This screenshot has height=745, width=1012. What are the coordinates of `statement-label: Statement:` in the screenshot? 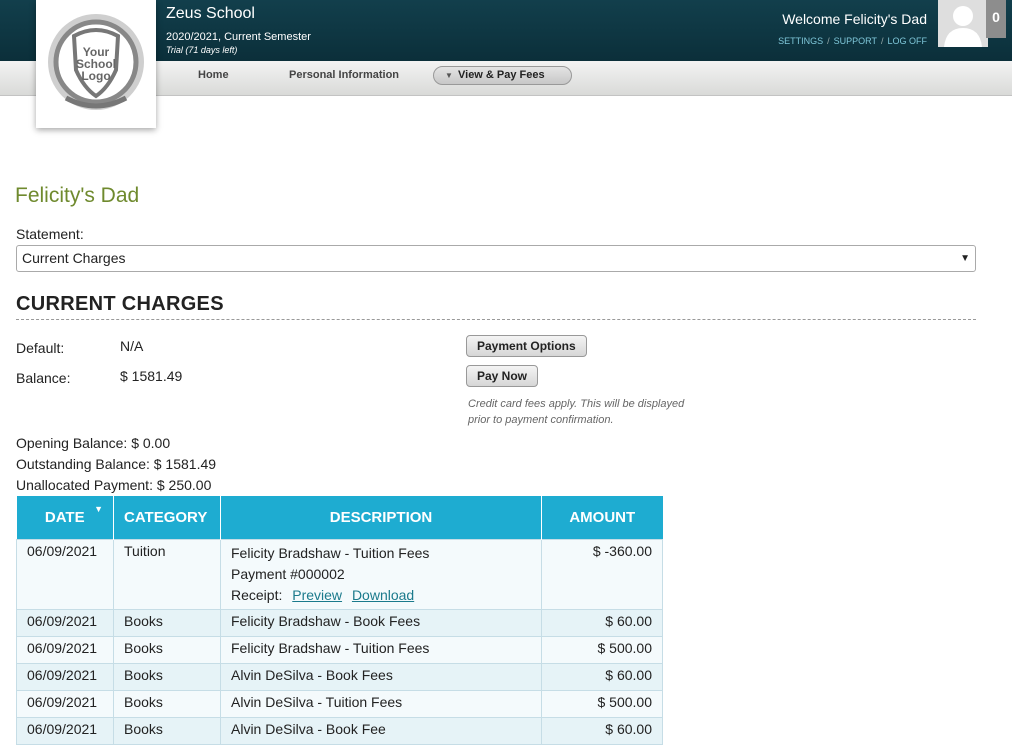 It's located at (50, 234).